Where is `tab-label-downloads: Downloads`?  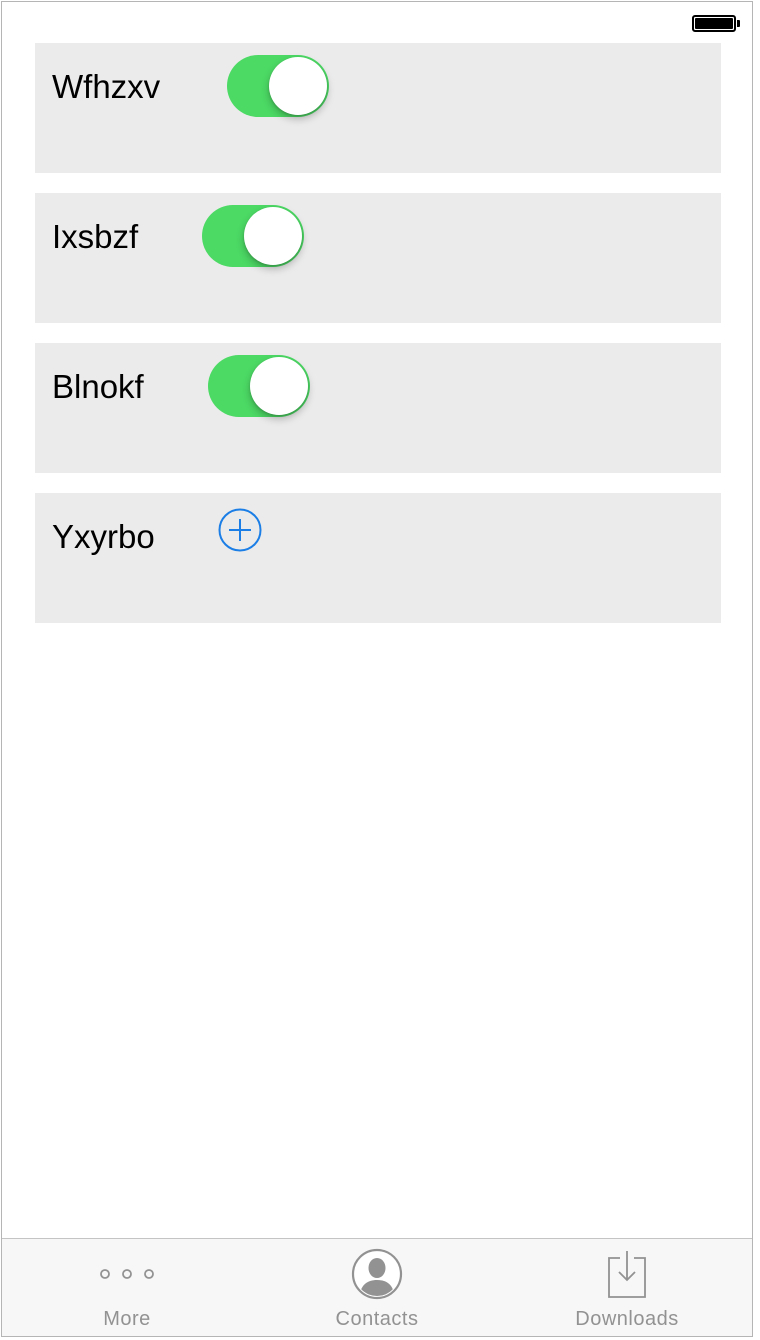
tab-label-downloads: Downloads is located at coordinates (627, 1319).